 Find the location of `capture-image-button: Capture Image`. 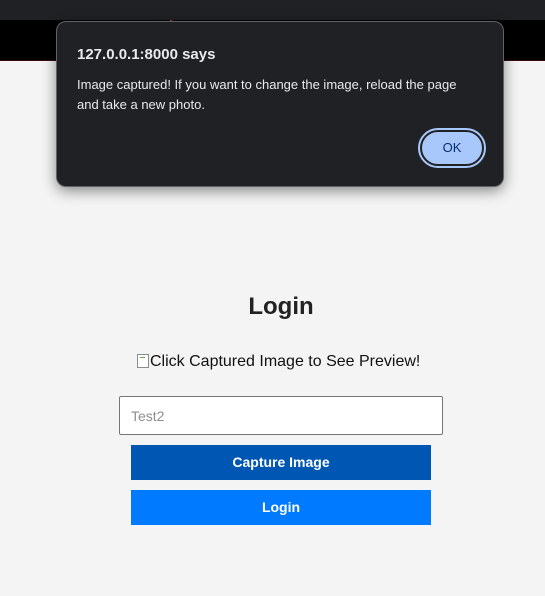

capture-image-button: Capture Image is located at coordinates (281, 462).